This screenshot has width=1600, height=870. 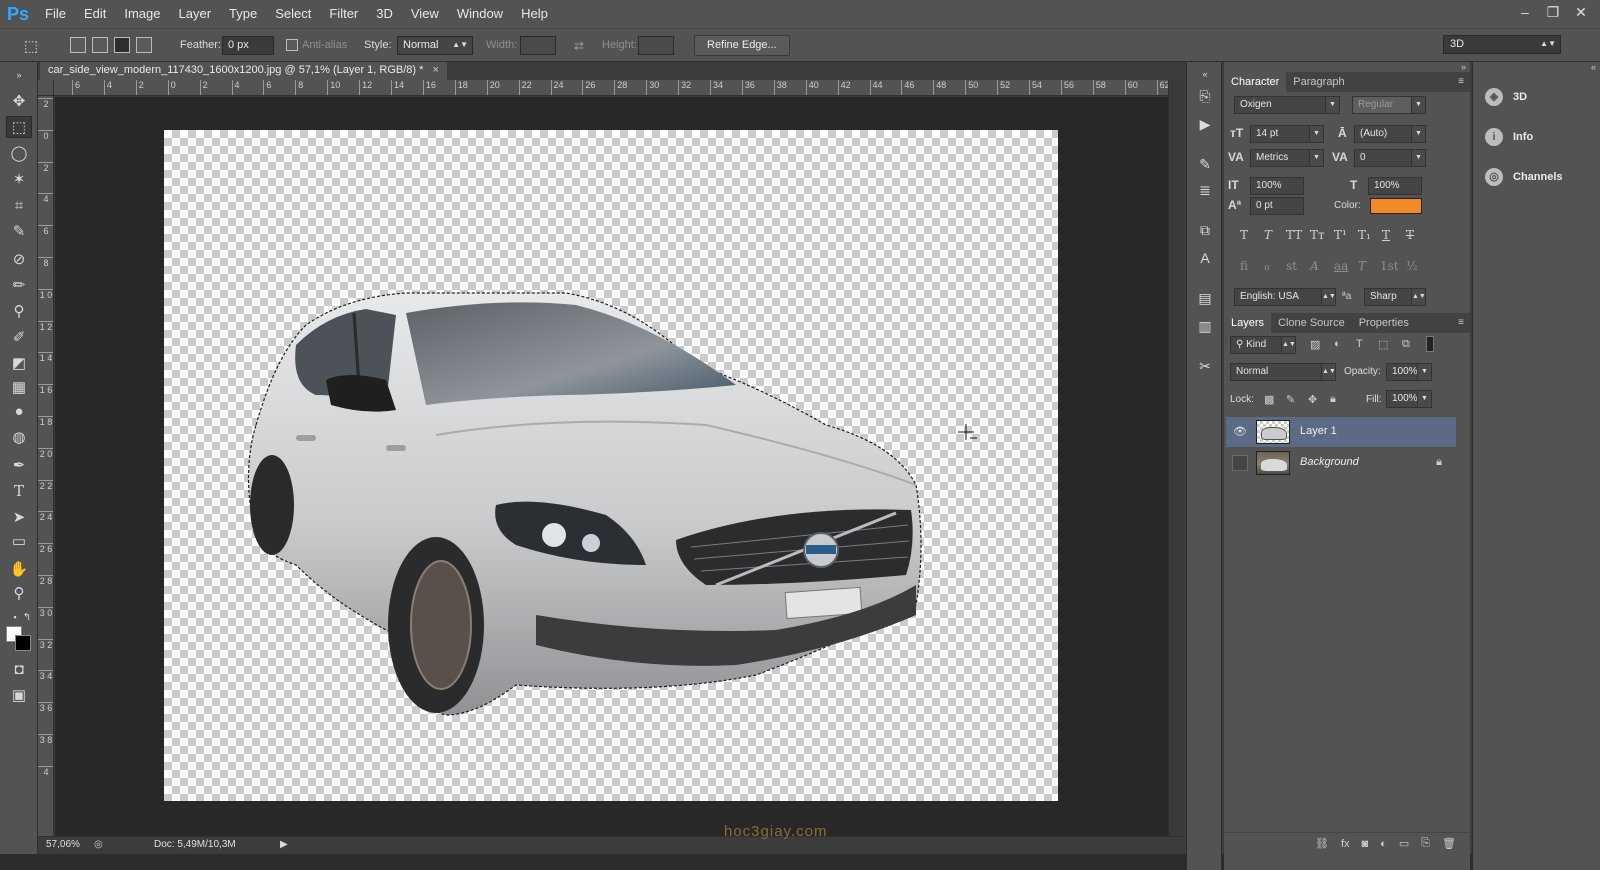 I want to click on tab-clone-source: Clone Source, so click(x=1311, y=323).